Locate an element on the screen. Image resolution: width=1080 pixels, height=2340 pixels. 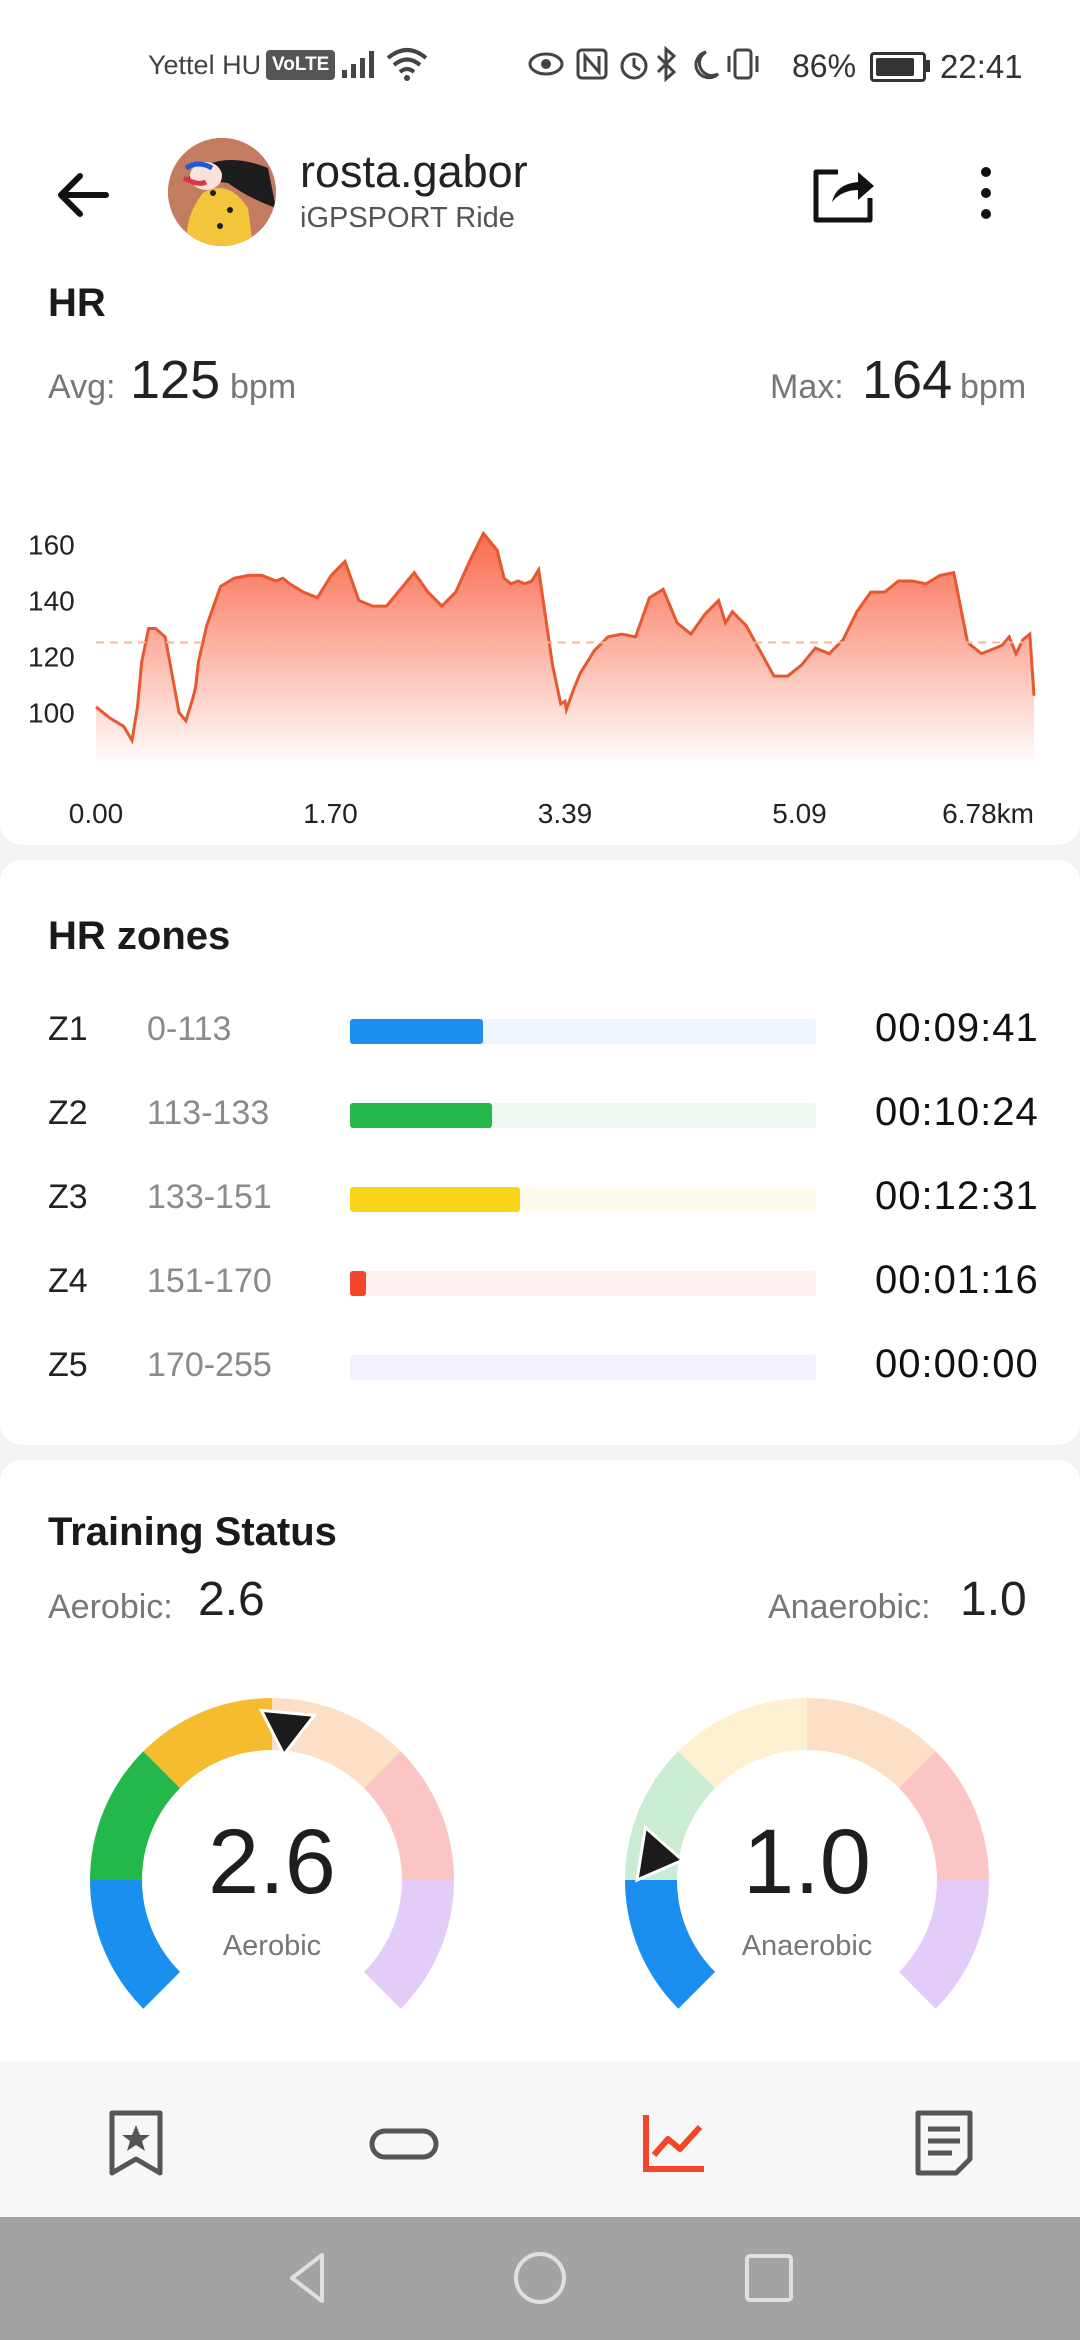
y-tick-label: 160 is located at coordinates (51, 545).